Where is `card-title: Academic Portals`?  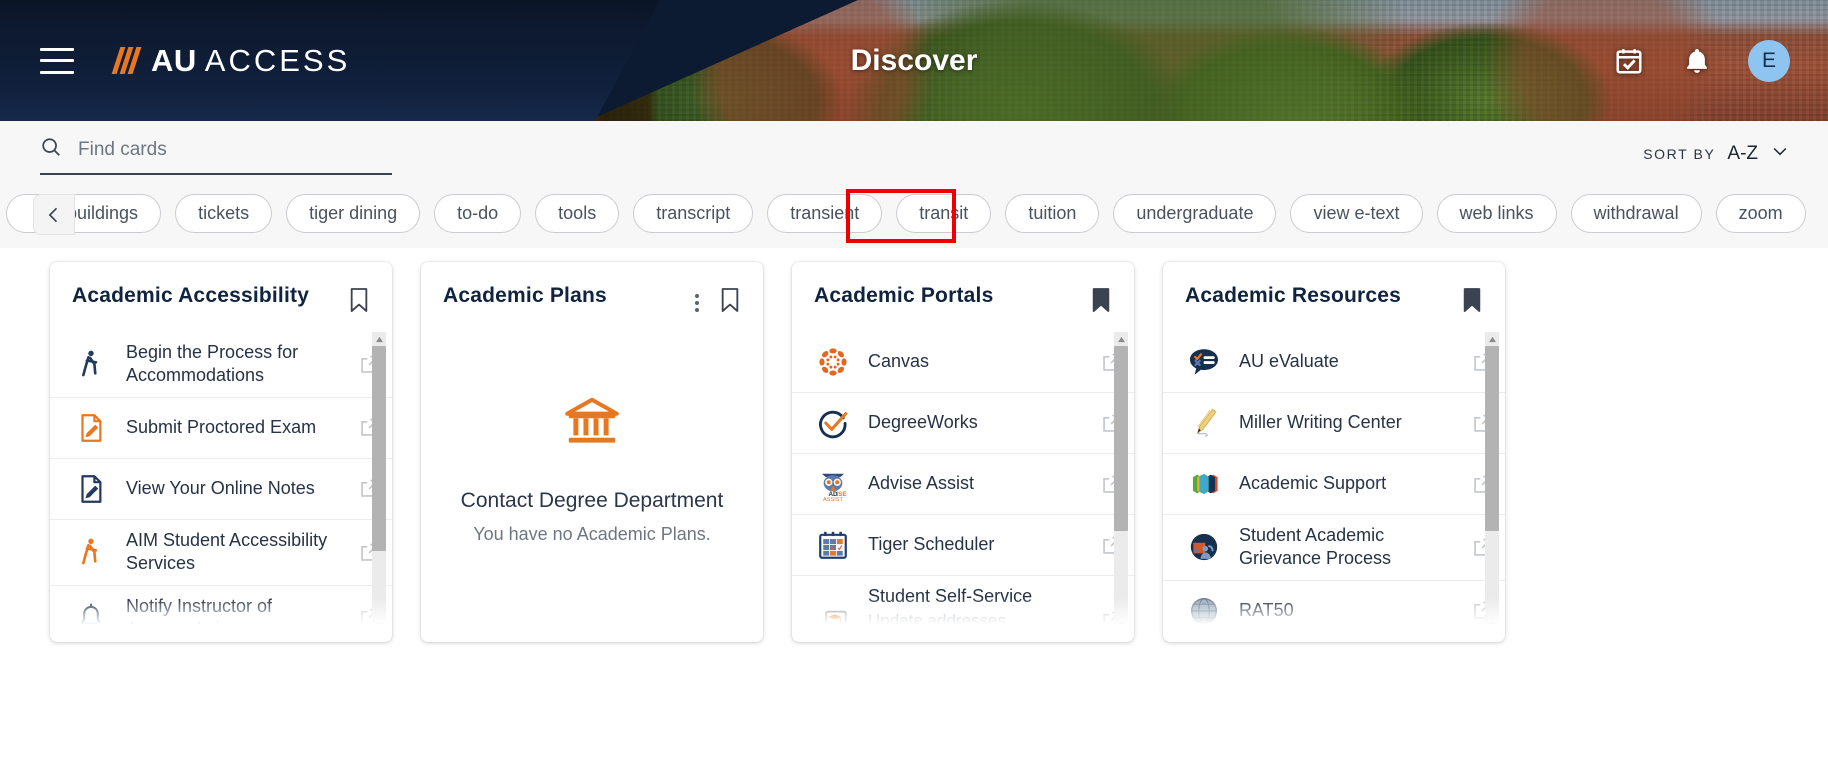
card-title: Academic Portals is located at coordinates (904, 295).